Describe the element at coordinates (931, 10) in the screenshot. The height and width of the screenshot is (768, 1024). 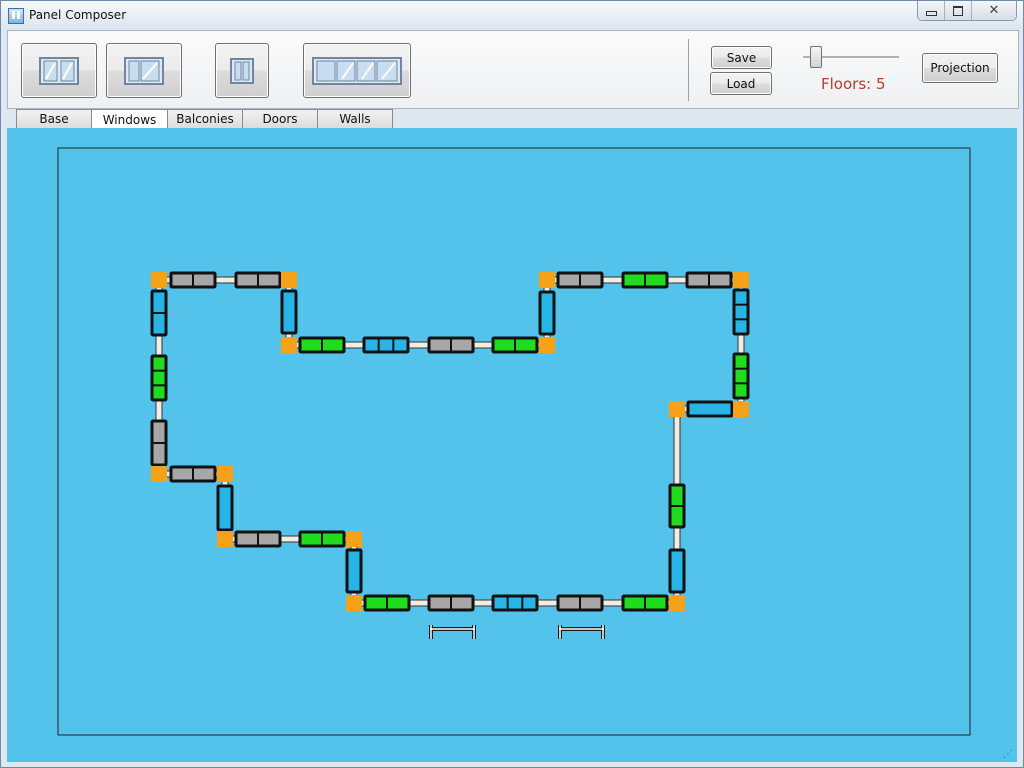
I see `minimize-button` at that location.